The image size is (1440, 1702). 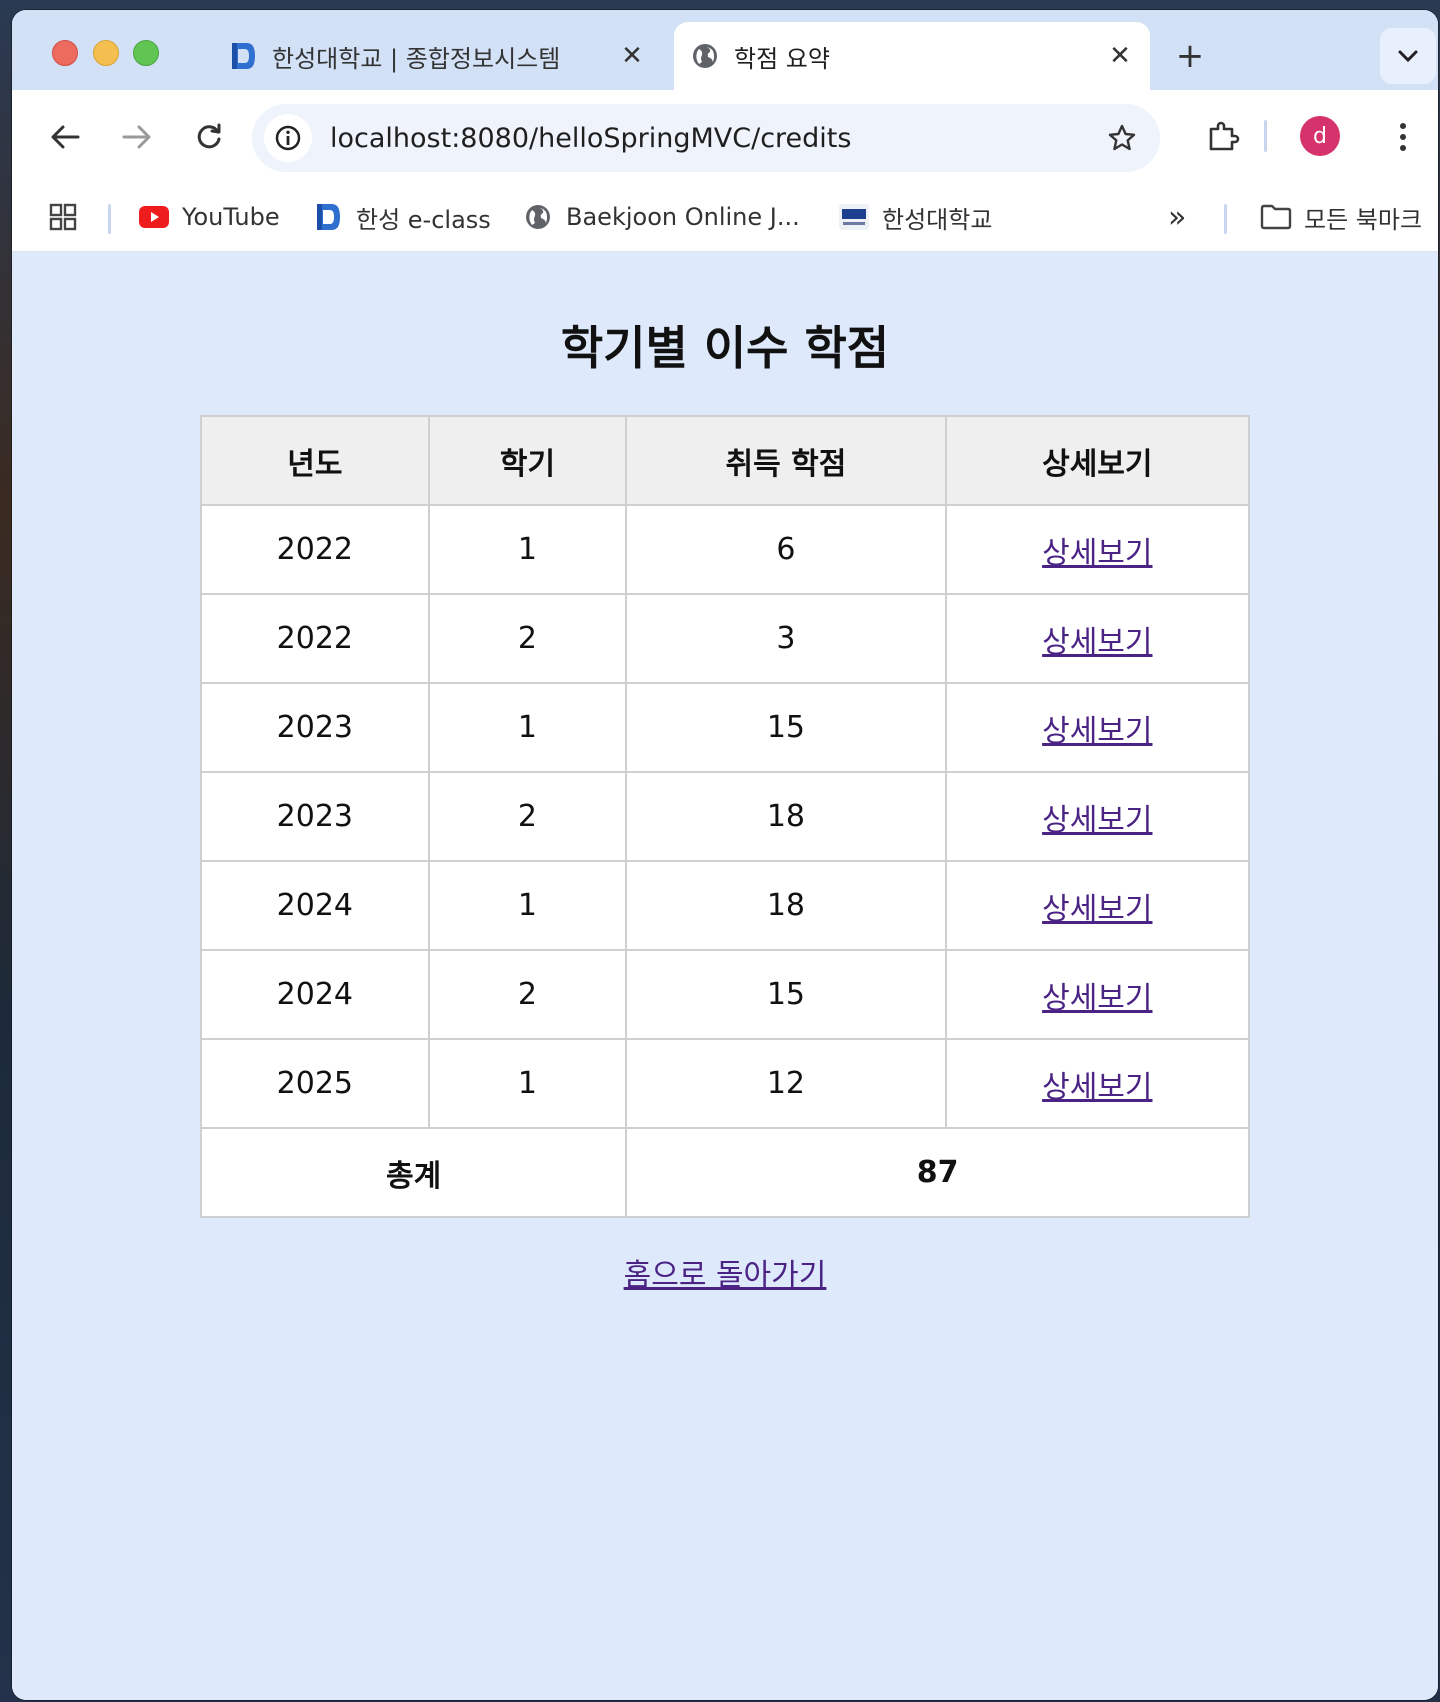 I want to click on arrow-right-icon, so click(x=136, y=137).